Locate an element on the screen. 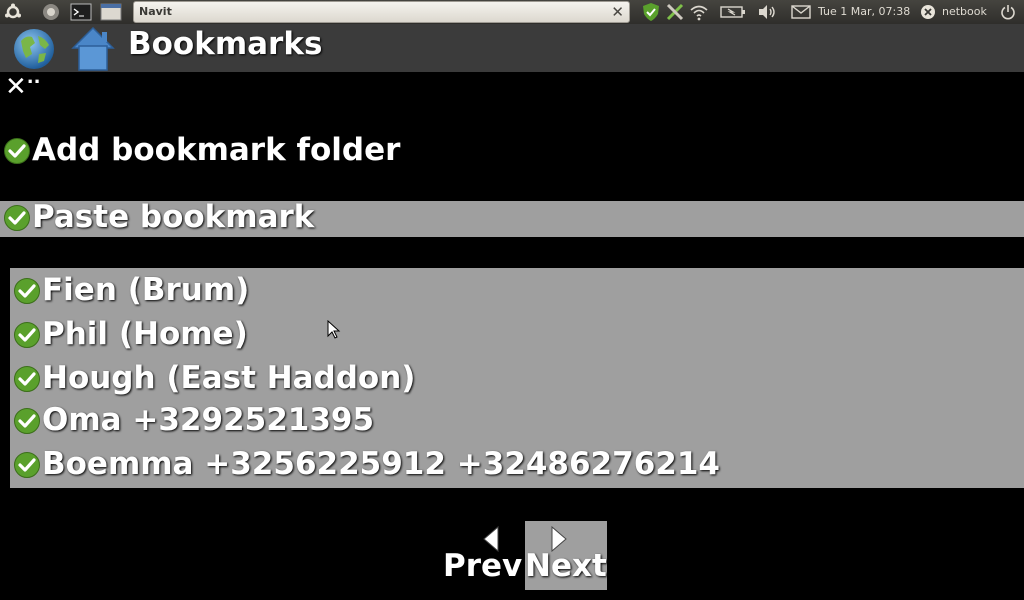 The width and height of the screenshot is (1024, 600). add-bookmark-folder-label: Add bookmark folder is located at coordinates (216, 150).